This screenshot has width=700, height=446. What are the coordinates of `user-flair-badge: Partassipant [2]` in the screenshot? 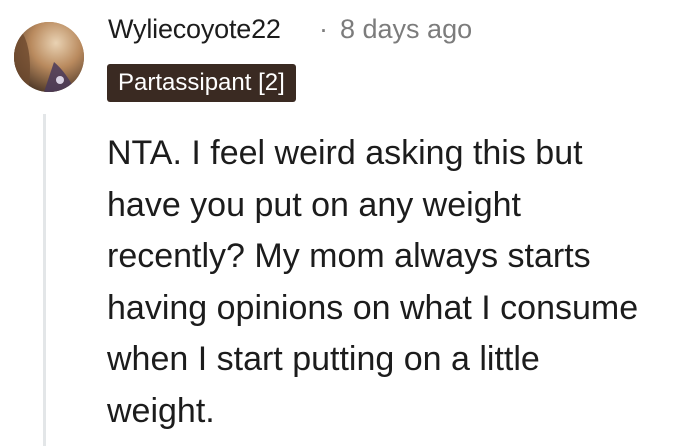 It's located at (201, 83).